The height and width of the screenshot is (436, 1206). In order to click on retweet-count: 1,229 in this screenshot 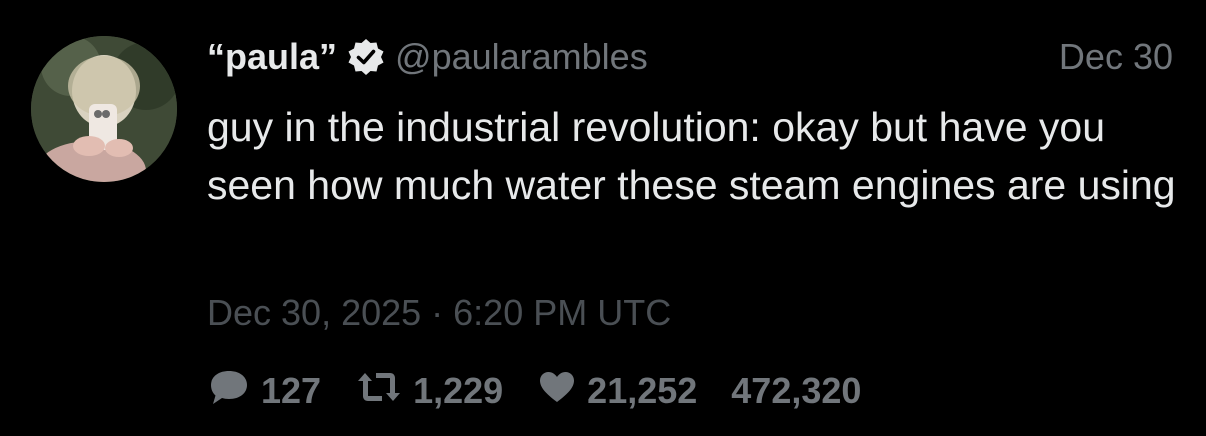, I will do `click(458, 390)`.